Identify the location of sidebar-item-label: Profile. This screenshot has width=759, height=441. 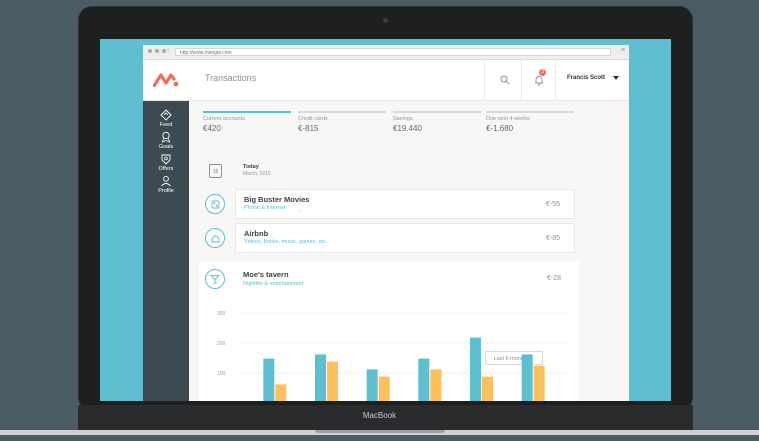
(166, 191).